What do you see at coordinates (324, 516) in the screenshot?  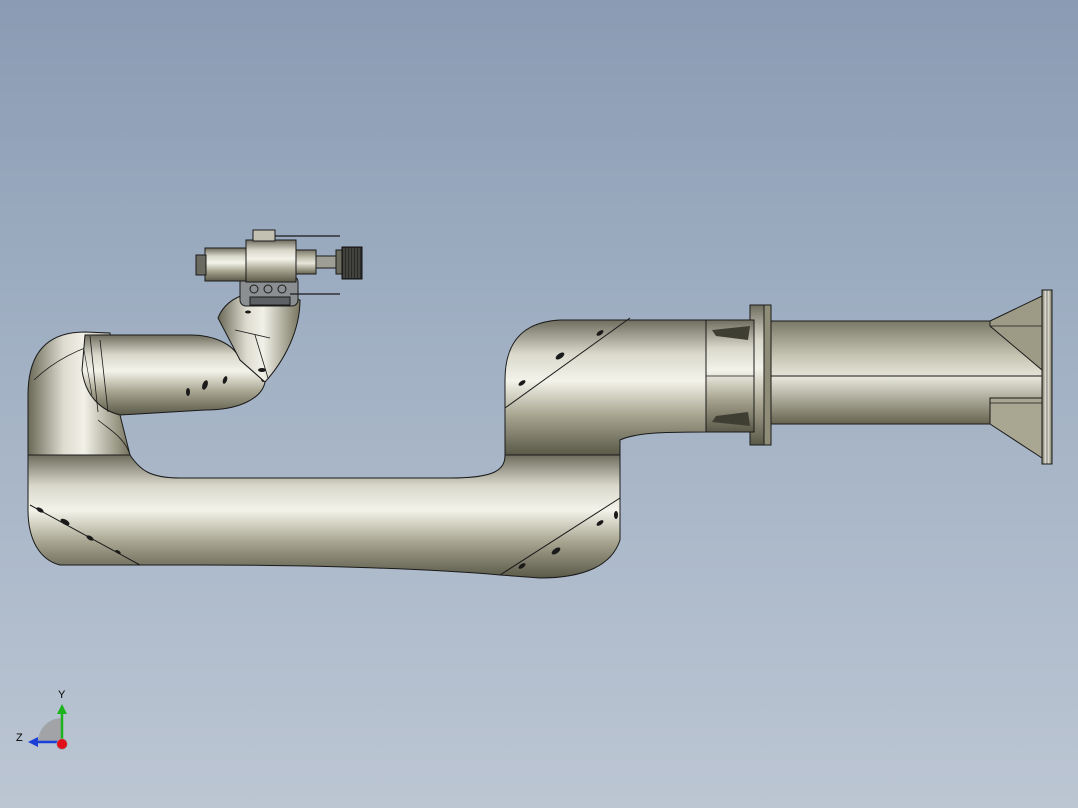 I see `link-3-lower-arm` at bounding box center [324, 516].